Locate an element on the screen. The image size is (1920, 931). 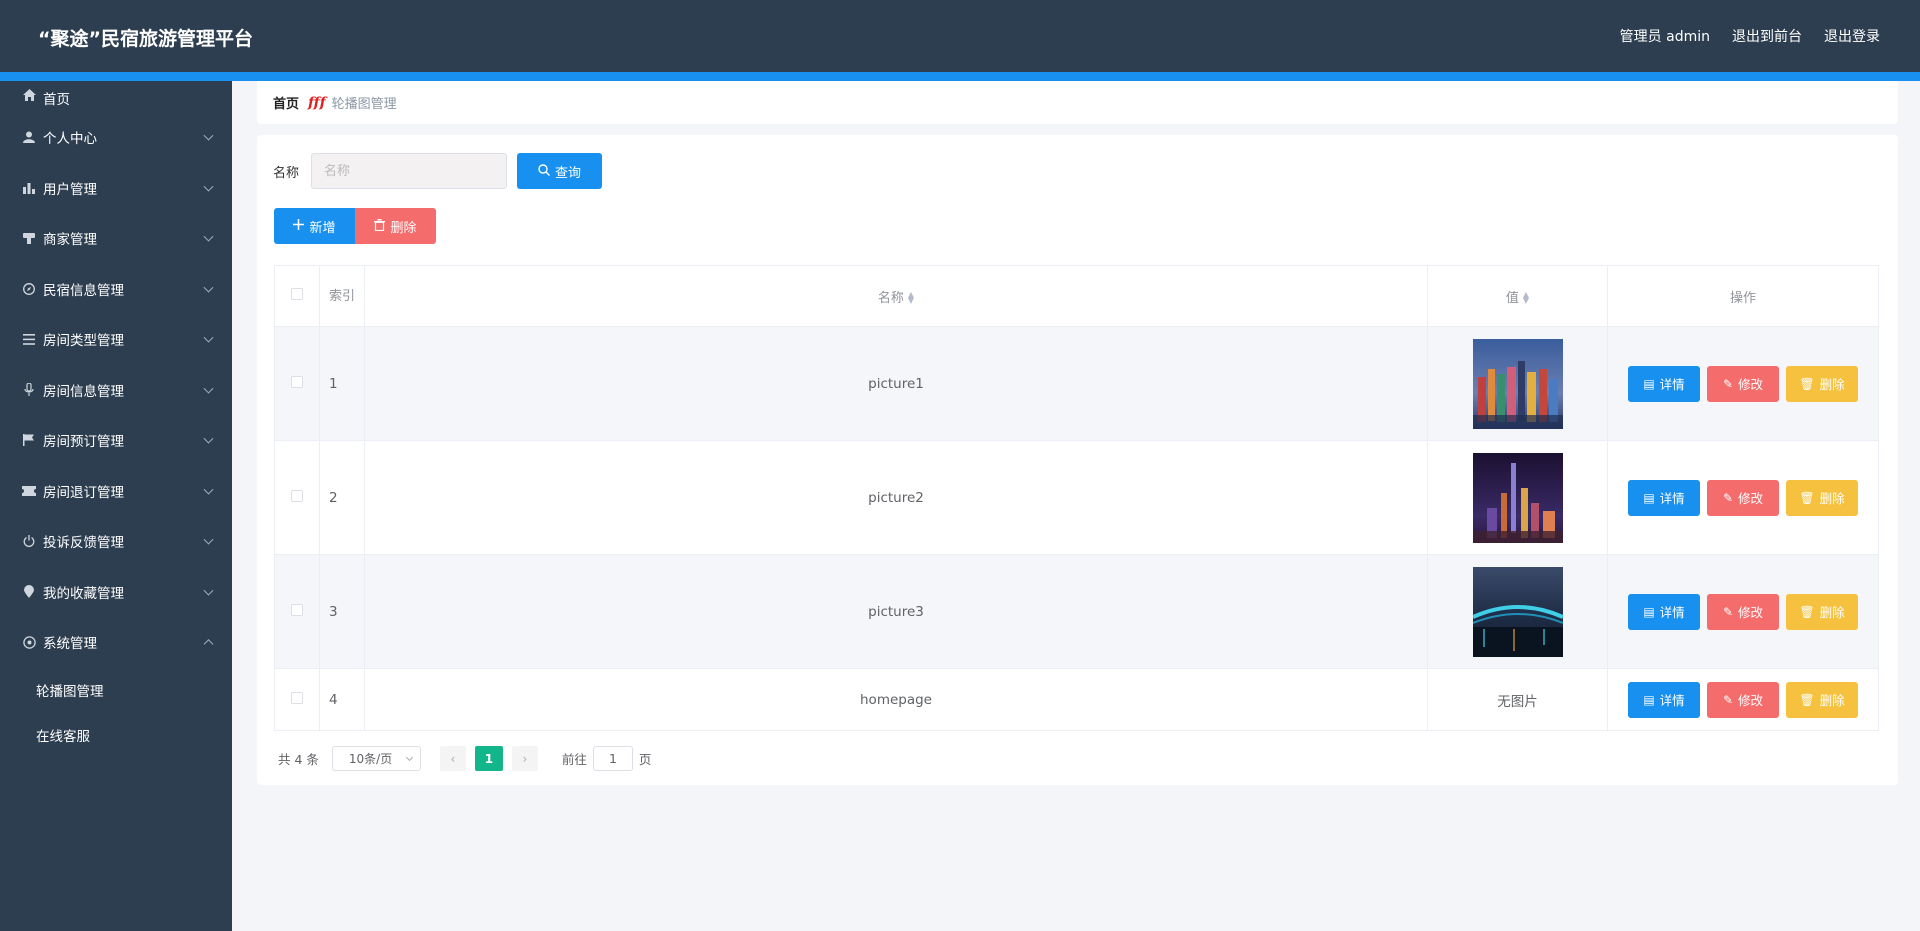
page-size-value: 10条/页 is located at coordinates (370, 759).